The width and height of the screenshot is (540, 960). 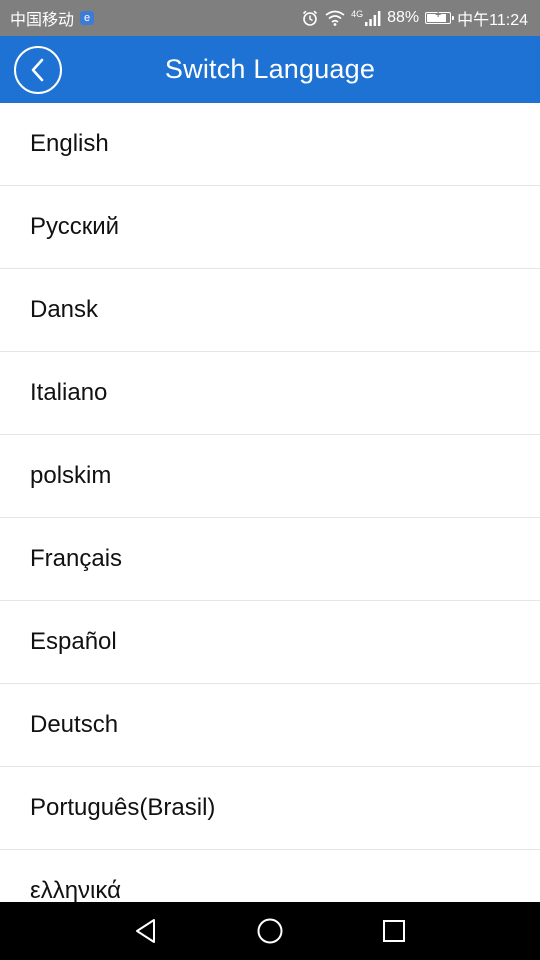 I want to click on status-bar: 中国移动 e 4G 88% + 中午11:24, so click(x=270, y=18).